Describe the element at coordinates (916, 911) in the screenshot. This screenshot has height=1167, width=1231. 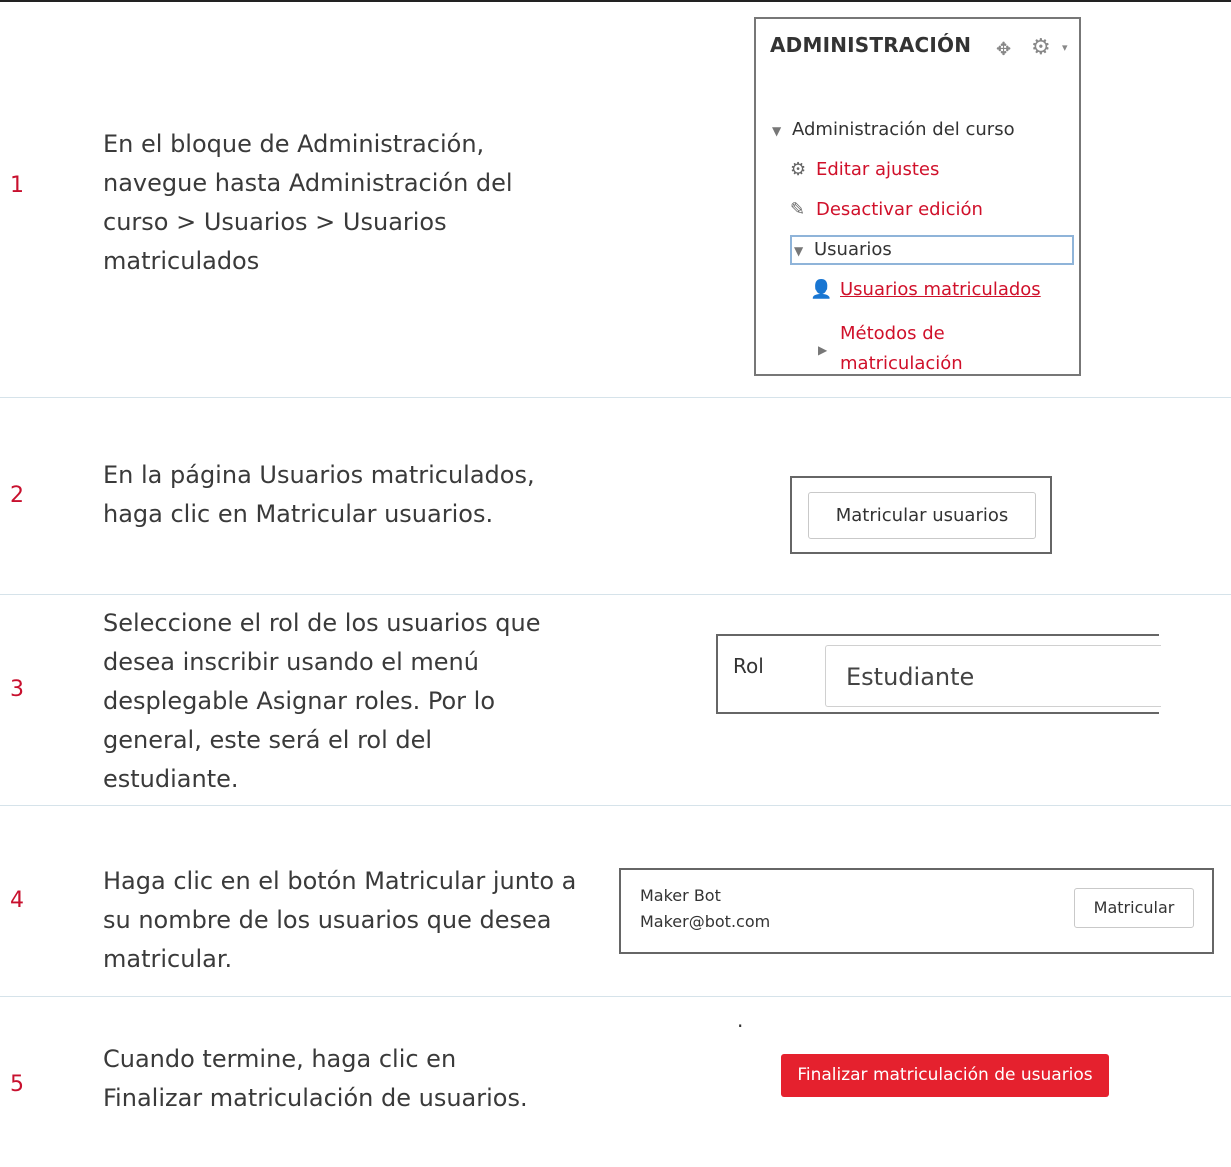
I see `user-row-frame: Maker Bot Maker@bot.com Matricular` at that location.